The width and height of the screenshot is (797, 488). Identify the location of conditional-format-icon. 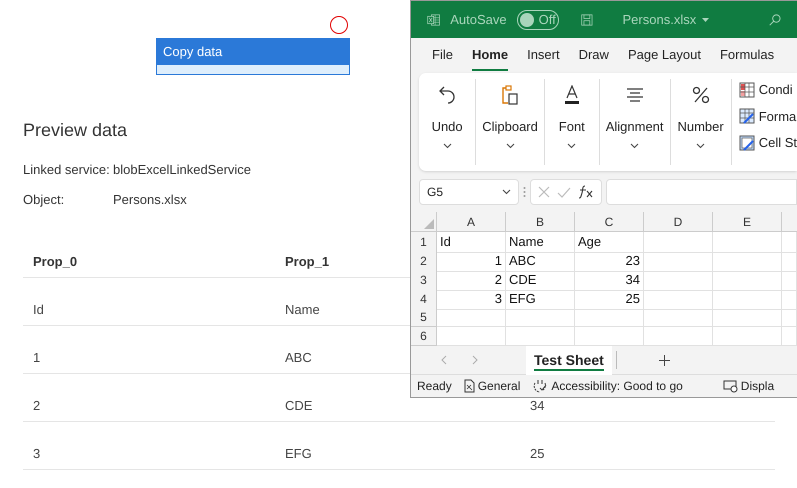
(746, 90).